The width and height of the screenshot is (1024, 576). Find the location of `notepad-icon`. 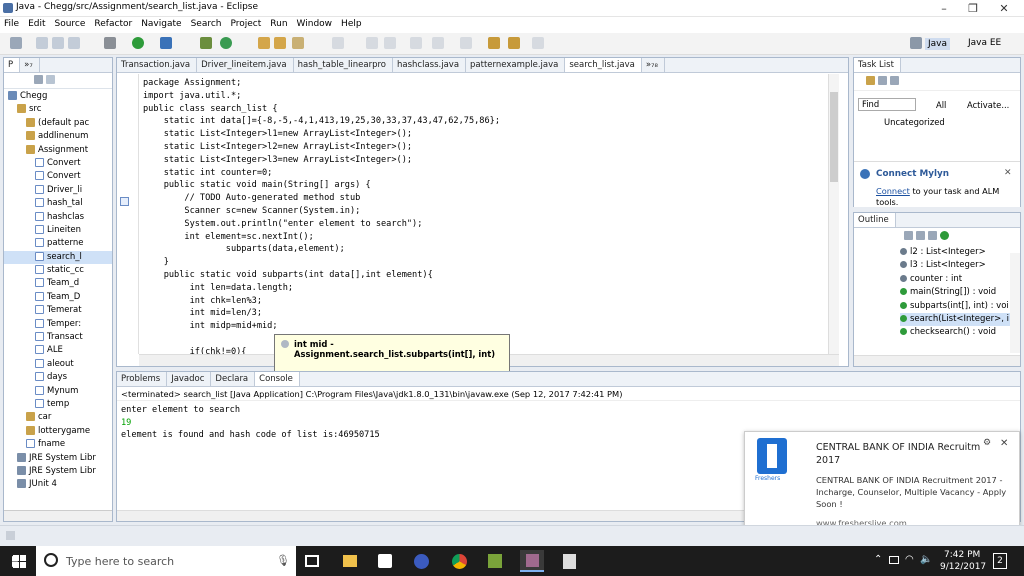

notepad-icon is located at coordinates (495, 561).